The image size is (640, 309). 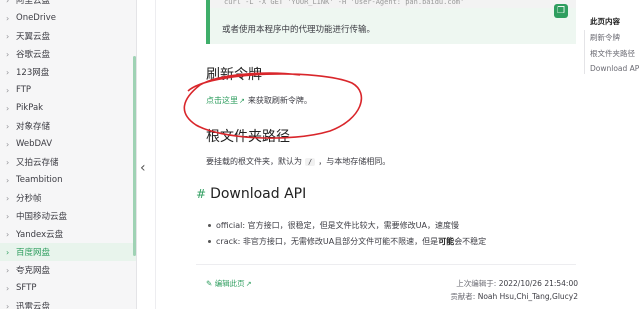 I want to click on sidebar-item: › 对象存储, so click(x=68, y=126).